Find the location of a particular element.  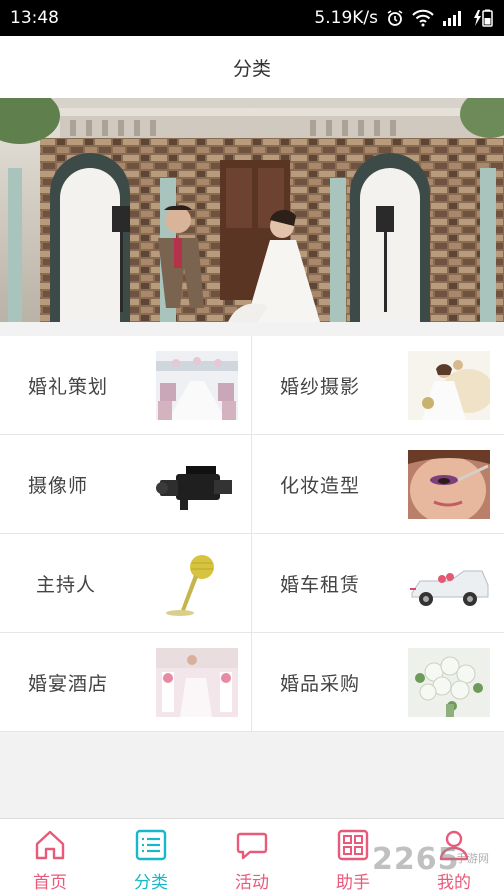

category-label: 婚宴酒店 is located at coordinates (68, 684).